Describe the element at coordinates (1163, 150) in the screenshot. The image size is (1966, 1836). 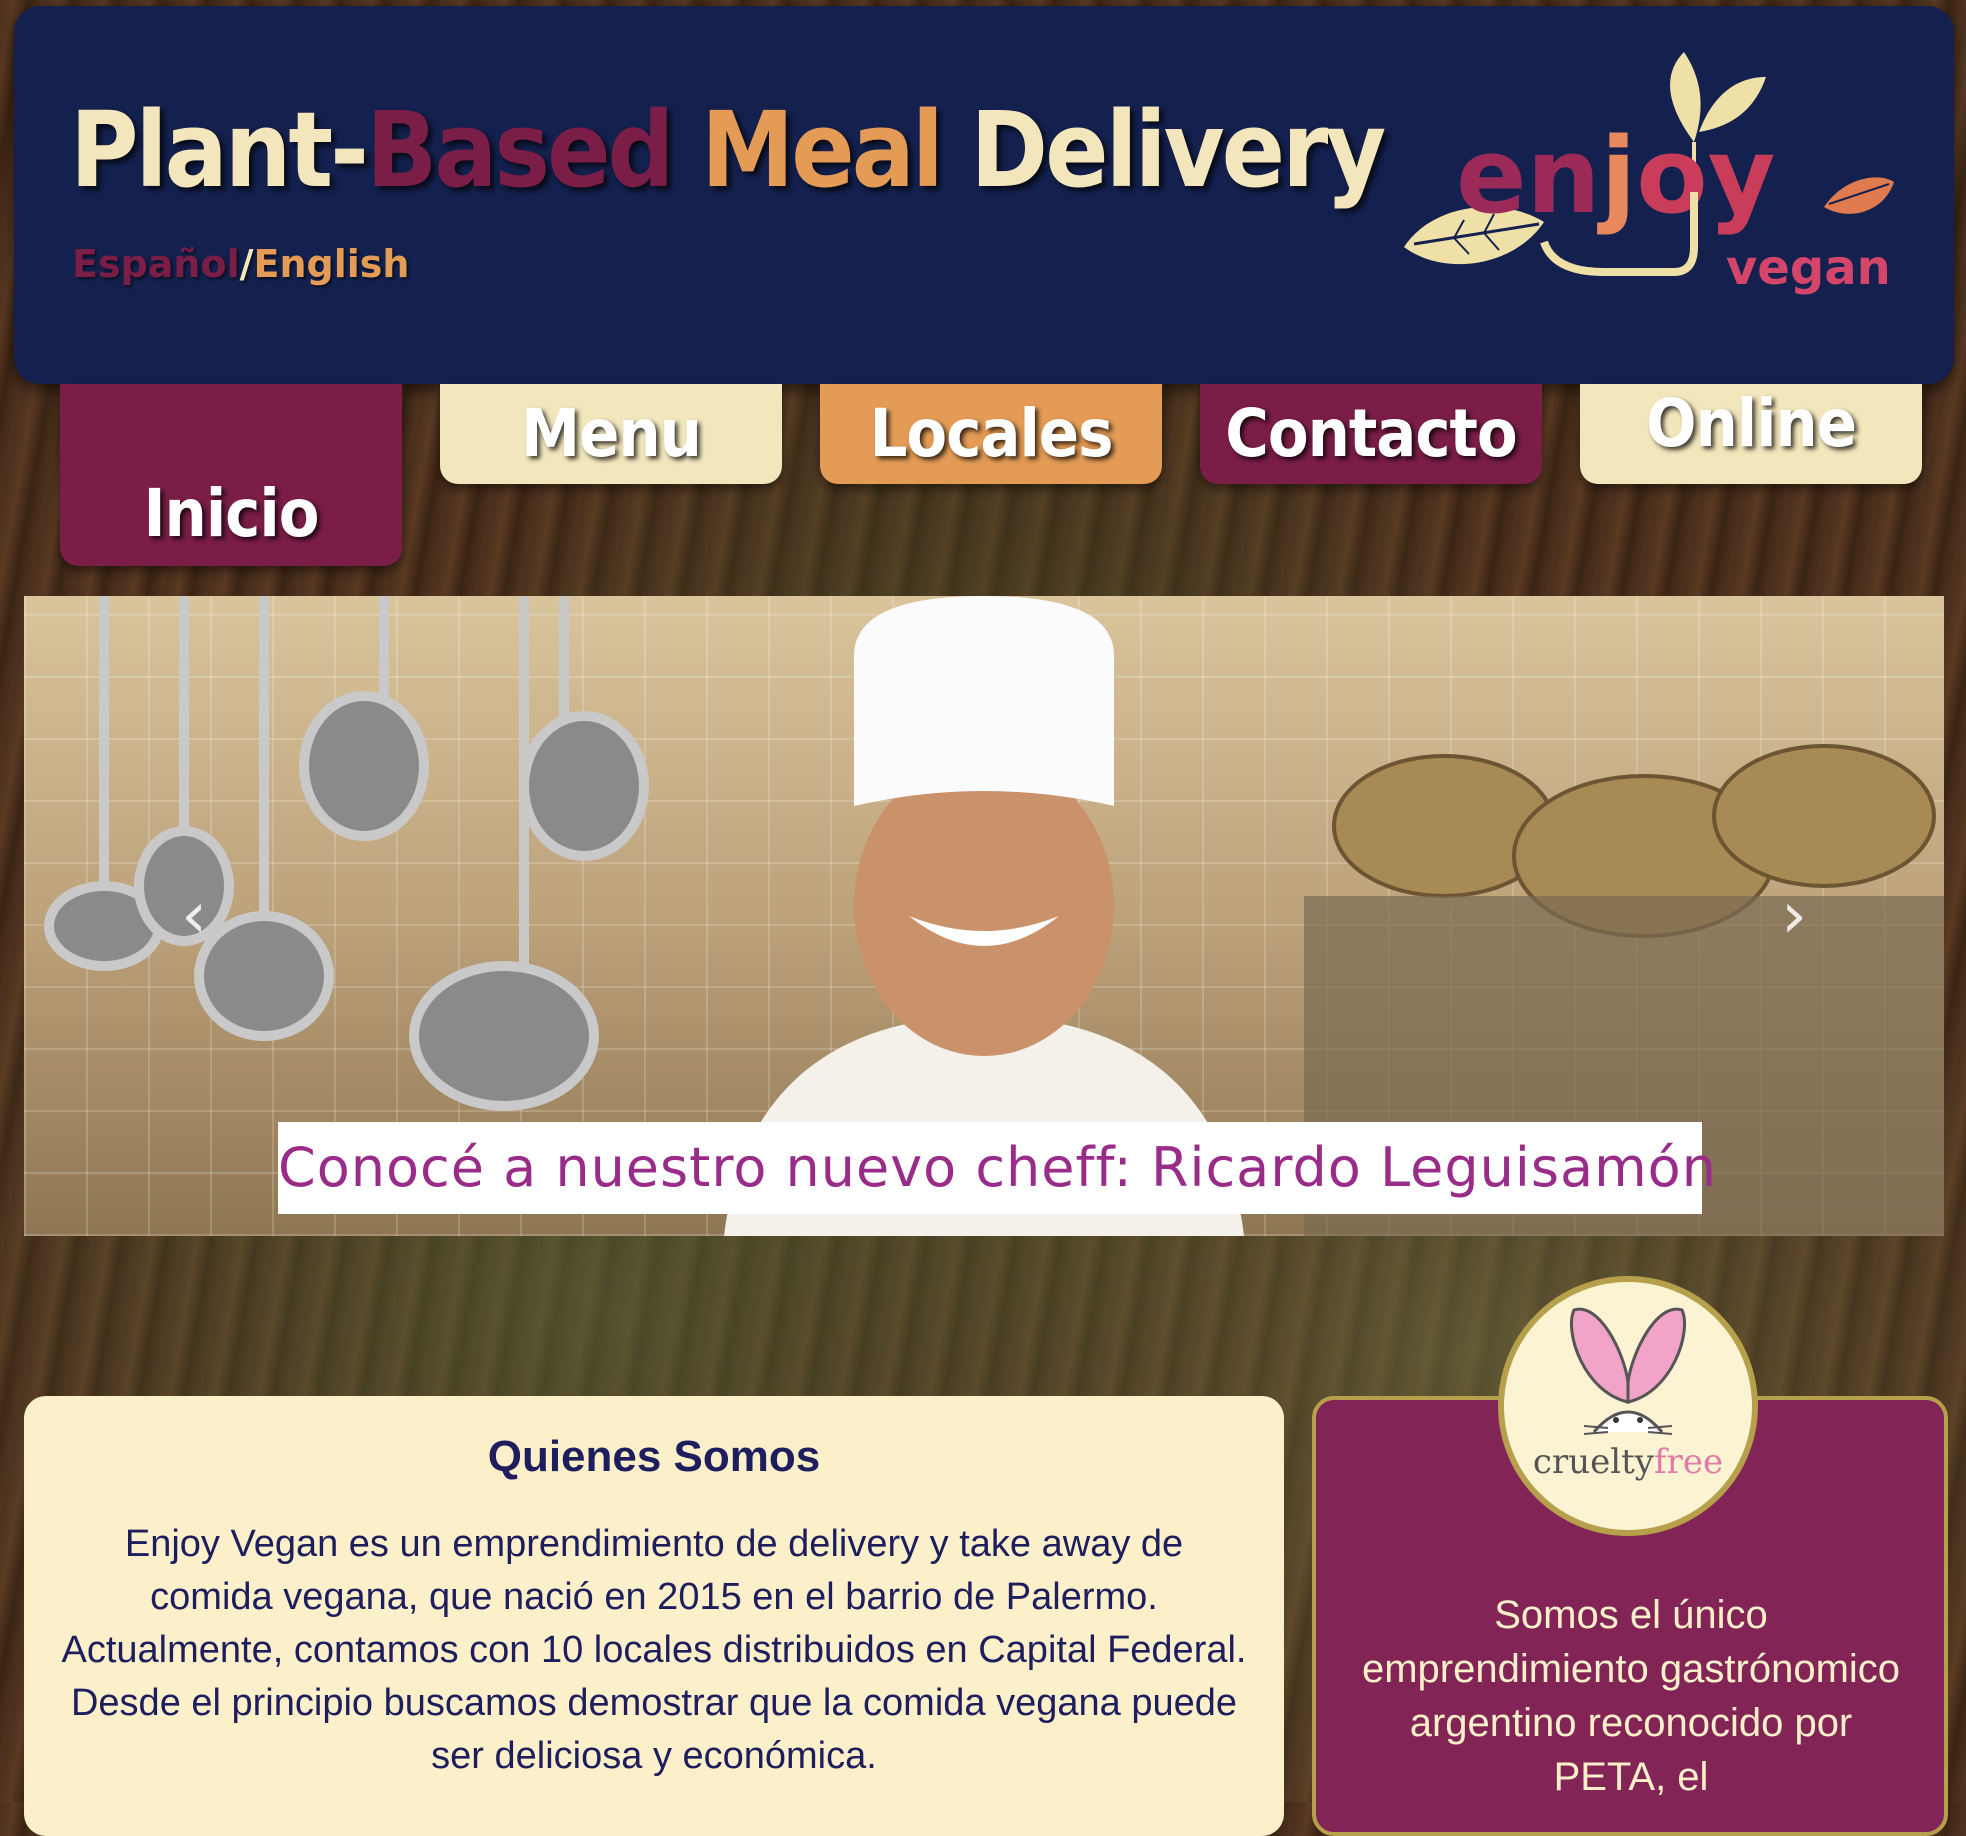
I see `title-part-delivery: Delivery` at that location.